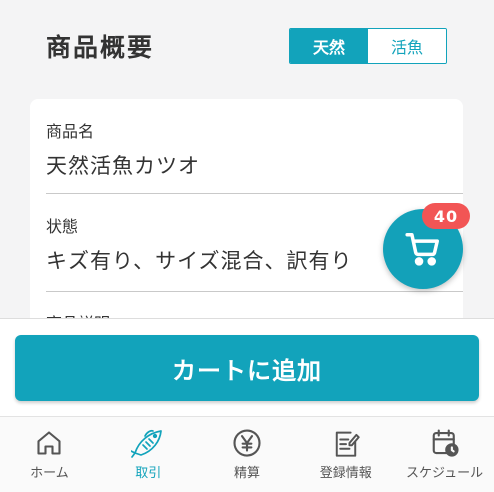 The width and height of the screenshot is (494, 492). I want to click on tab-home-label: ホーム, so click(49, 473).